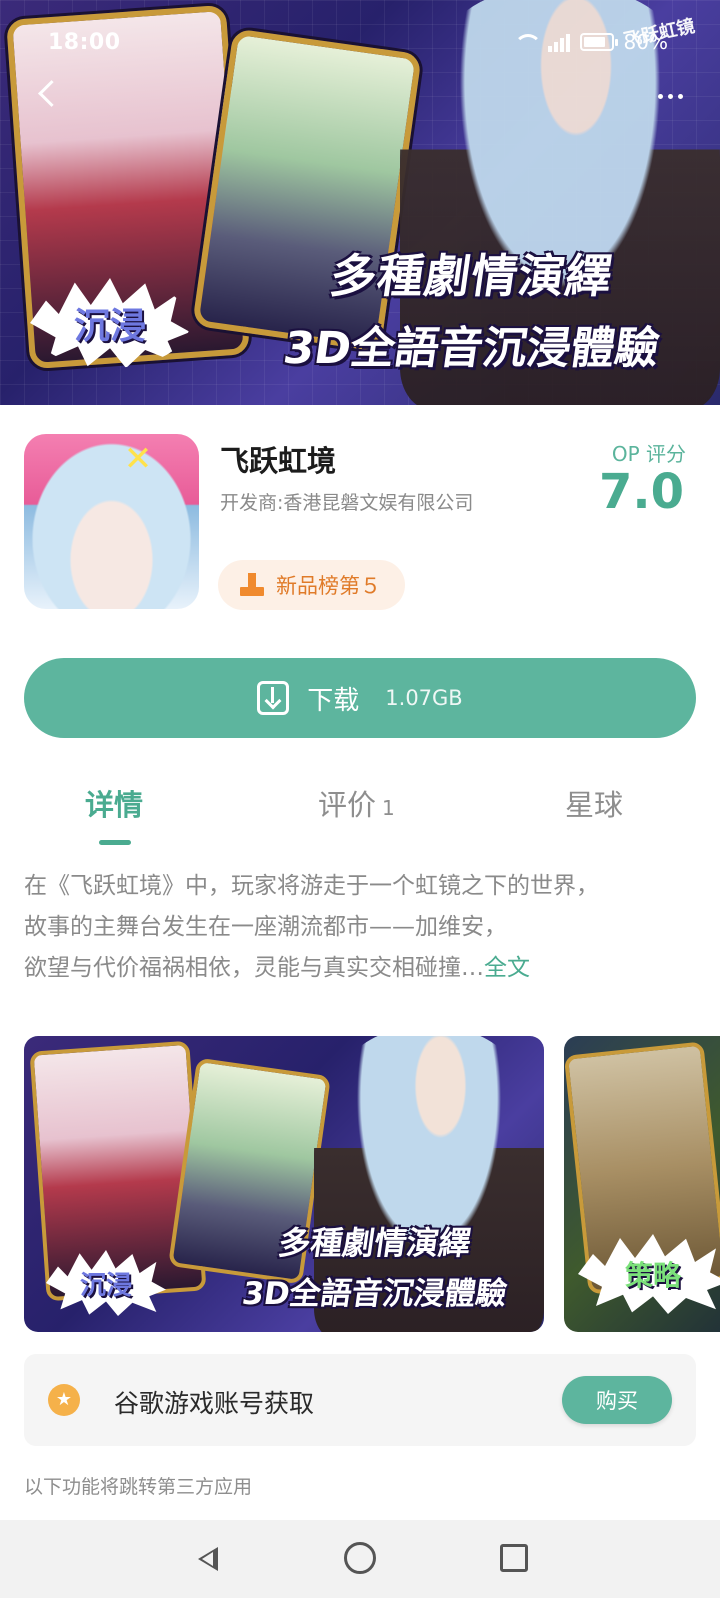  What do you see at coordinates (105, 1285) in the screenshot?
I see `screenshot-burst-text: 沉浸` at bounding box center [105, 1285].